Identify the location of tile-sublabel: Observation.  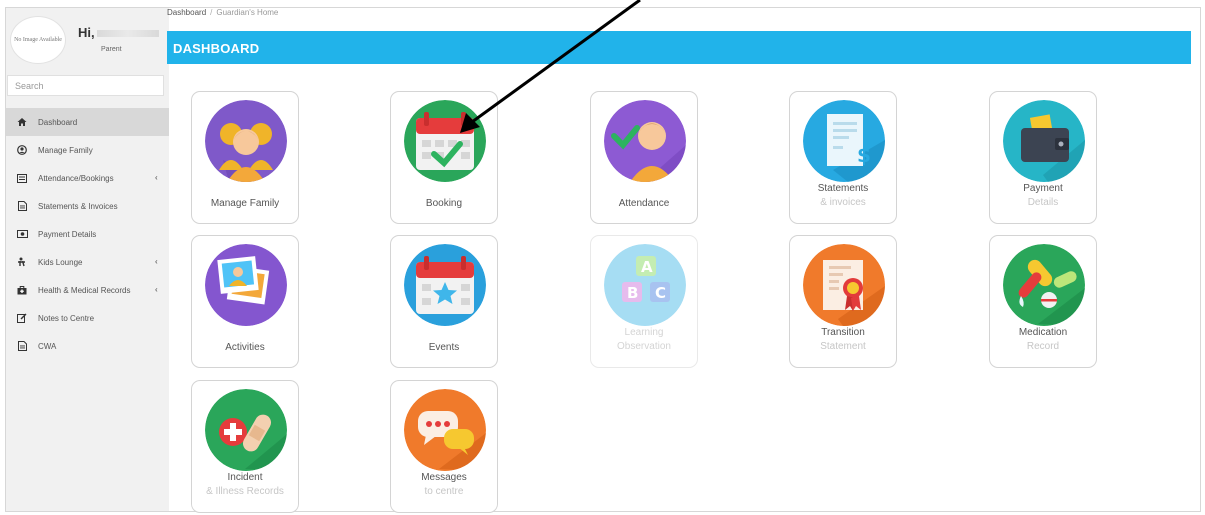
(644, 346).